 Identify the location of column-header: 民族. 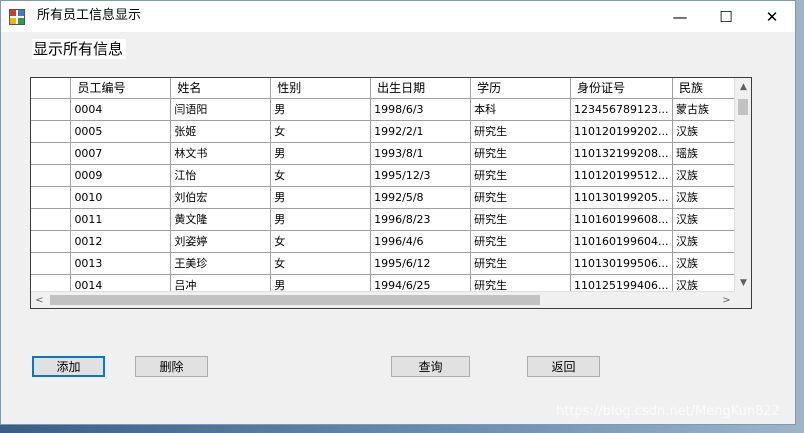
(703, 88).